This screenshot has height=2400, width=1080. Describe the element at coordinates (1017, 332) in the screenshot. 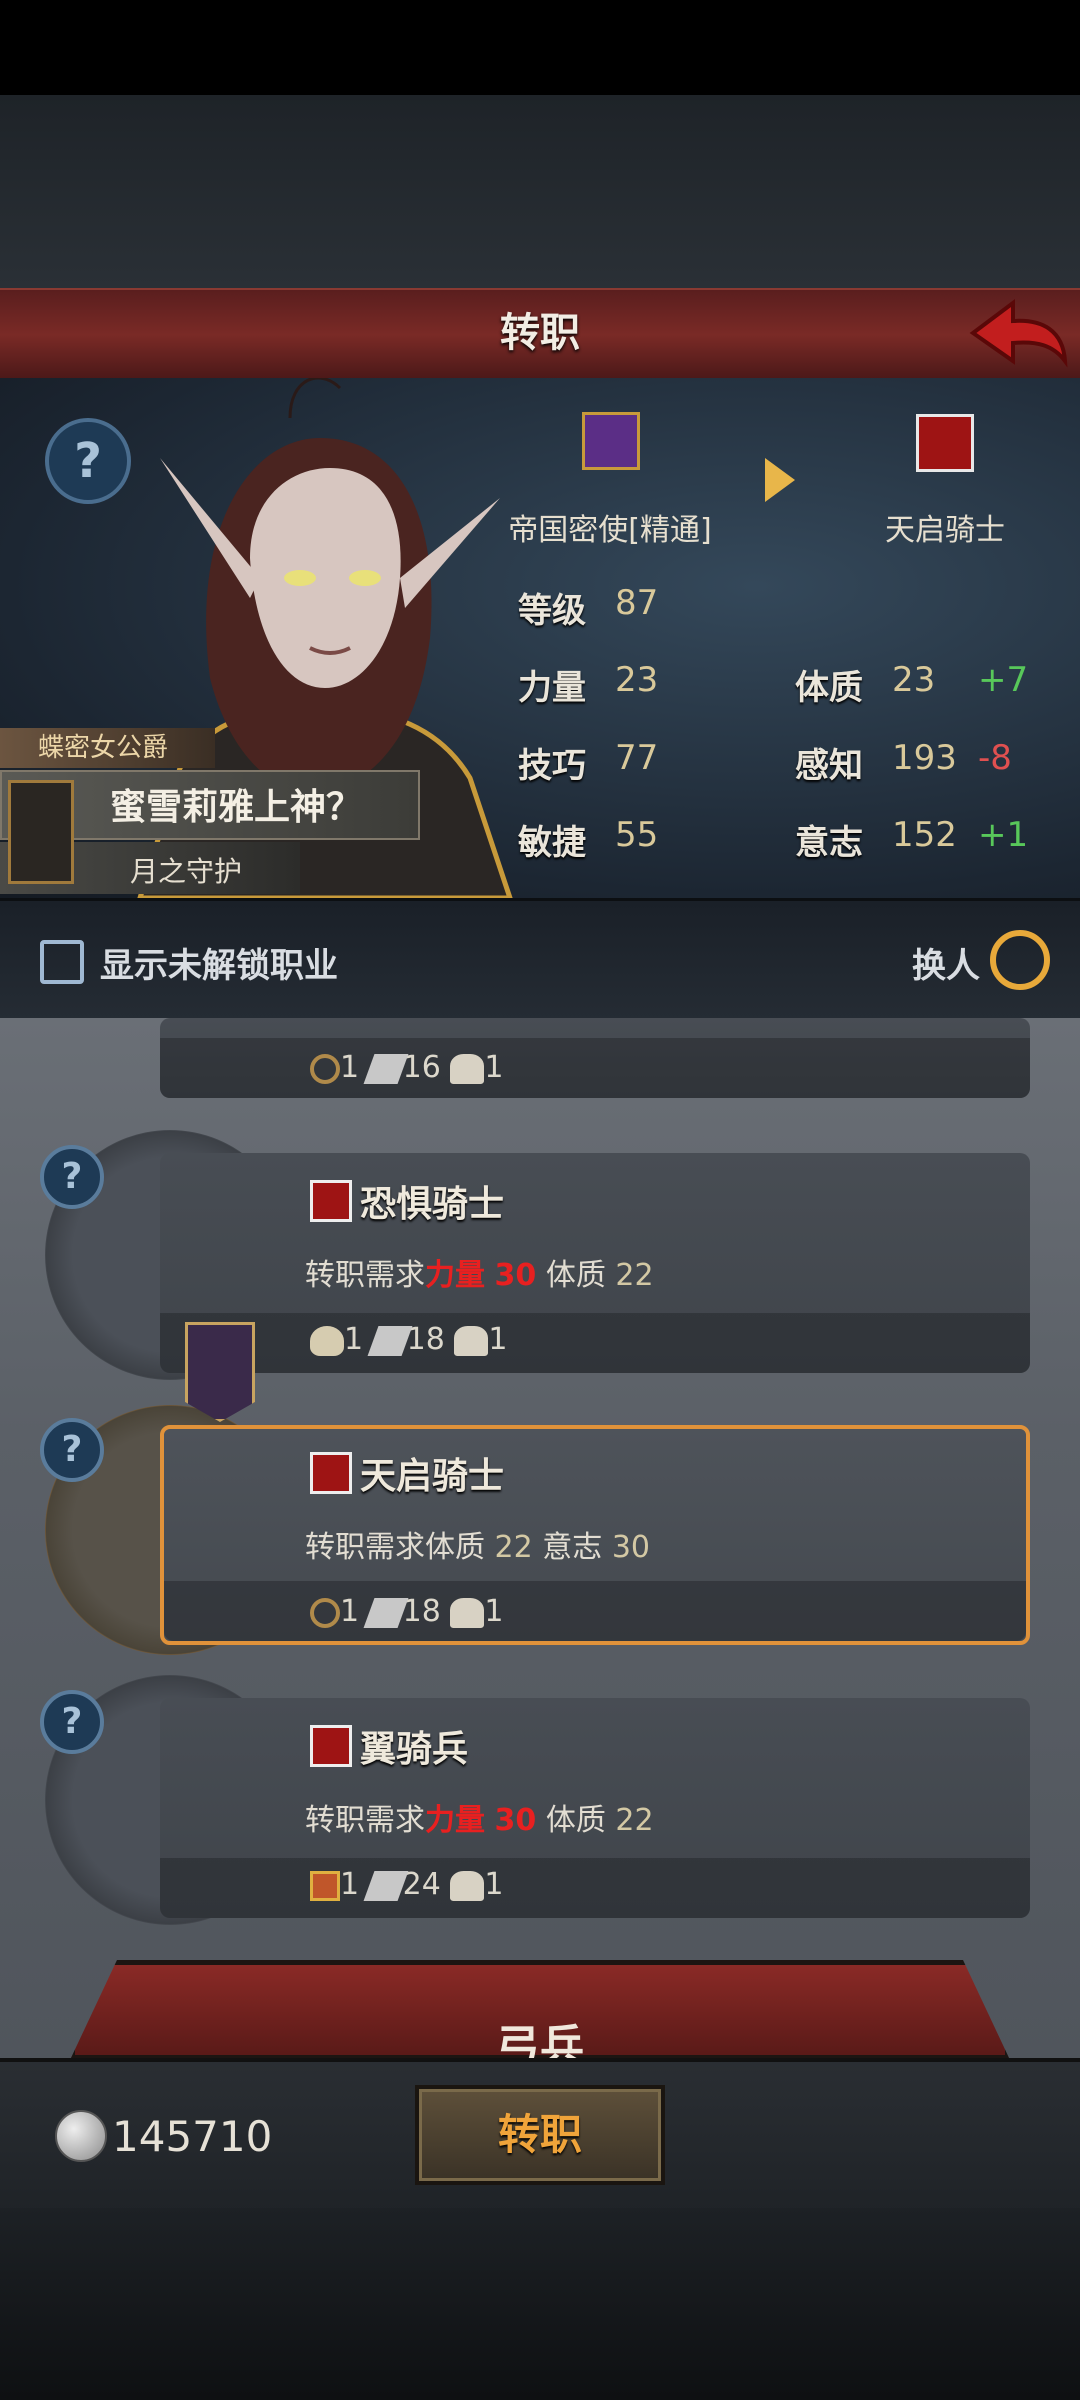

I see `back-arrow-icon` at that location.